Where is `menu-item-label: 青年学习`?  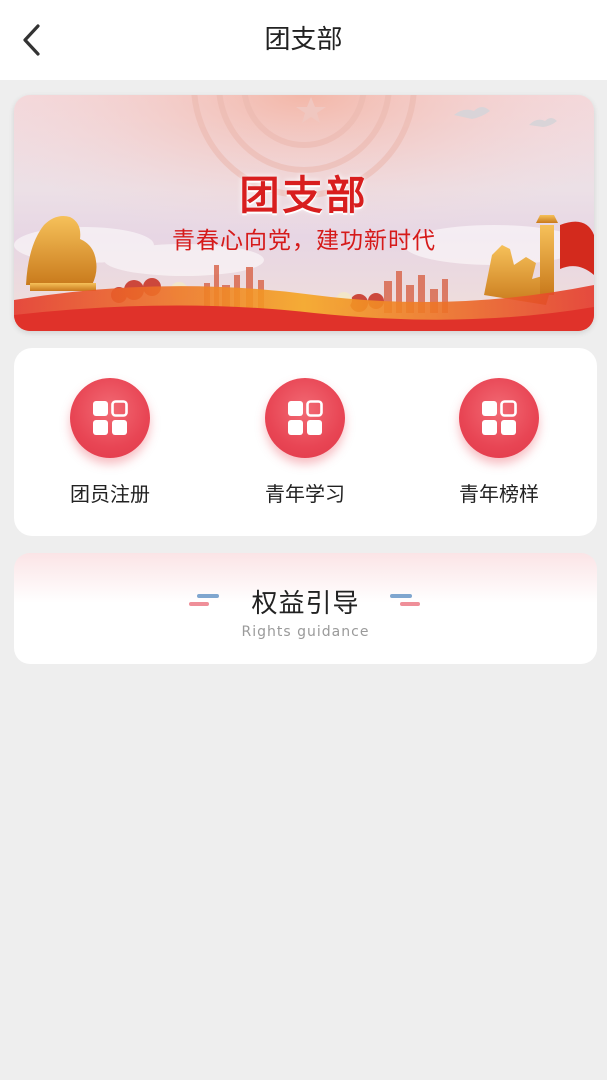
menu-item-label: 青年学习 is located at coordinates (305, 494).